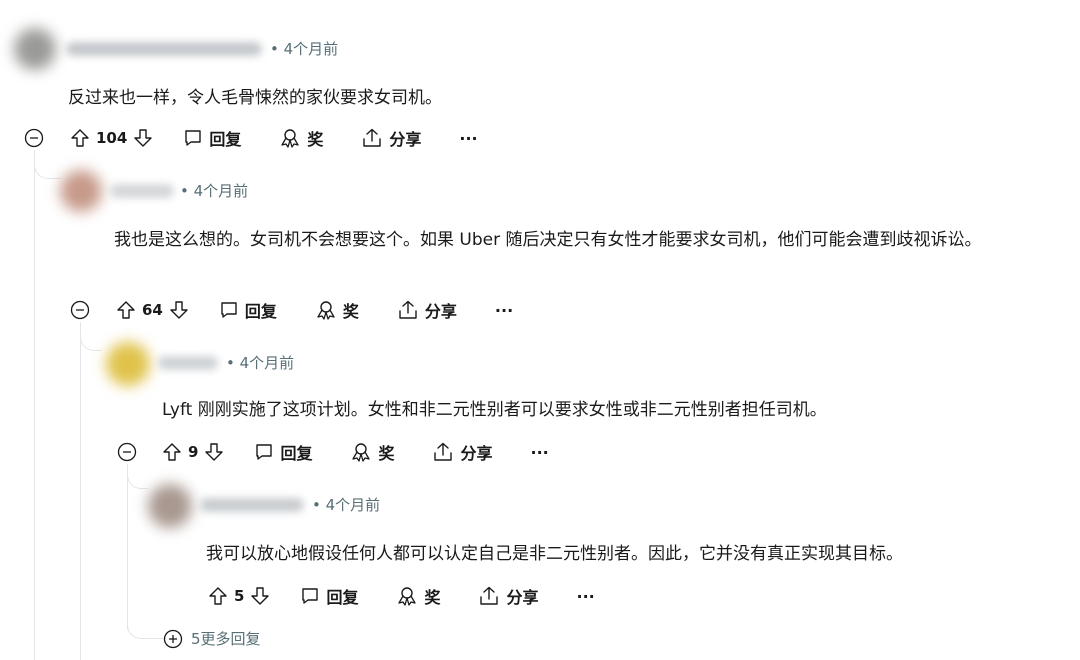  Describe the element at coordinates (193, 452) in the screenshot. I see `vote-count: 9` at that location.